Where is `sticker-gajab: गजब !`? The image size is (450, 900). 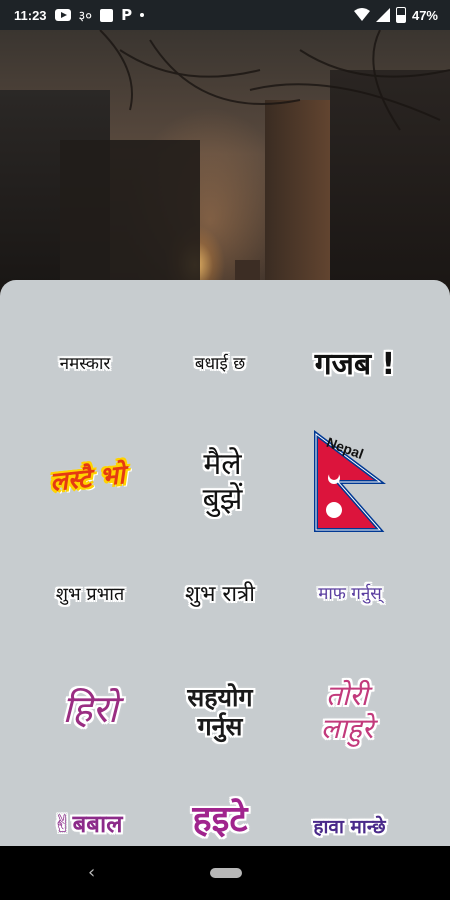 sticker-gajab: गजब ! is located at coordinates (355, 365).